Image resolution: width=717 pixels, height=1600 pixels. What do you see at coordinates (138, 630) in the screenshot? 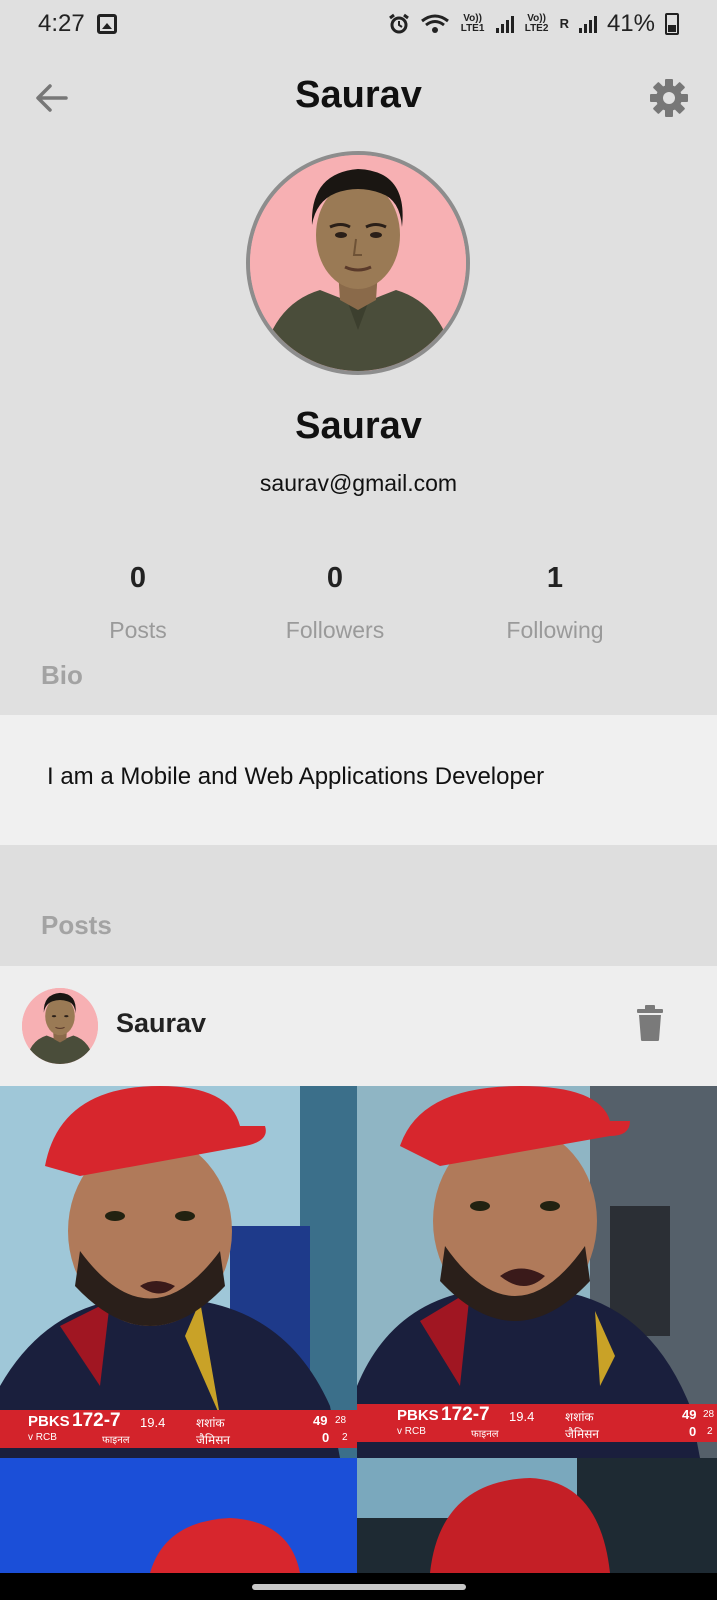
I see `stat-posts-label: Posts` at bounding box center [138, 630].